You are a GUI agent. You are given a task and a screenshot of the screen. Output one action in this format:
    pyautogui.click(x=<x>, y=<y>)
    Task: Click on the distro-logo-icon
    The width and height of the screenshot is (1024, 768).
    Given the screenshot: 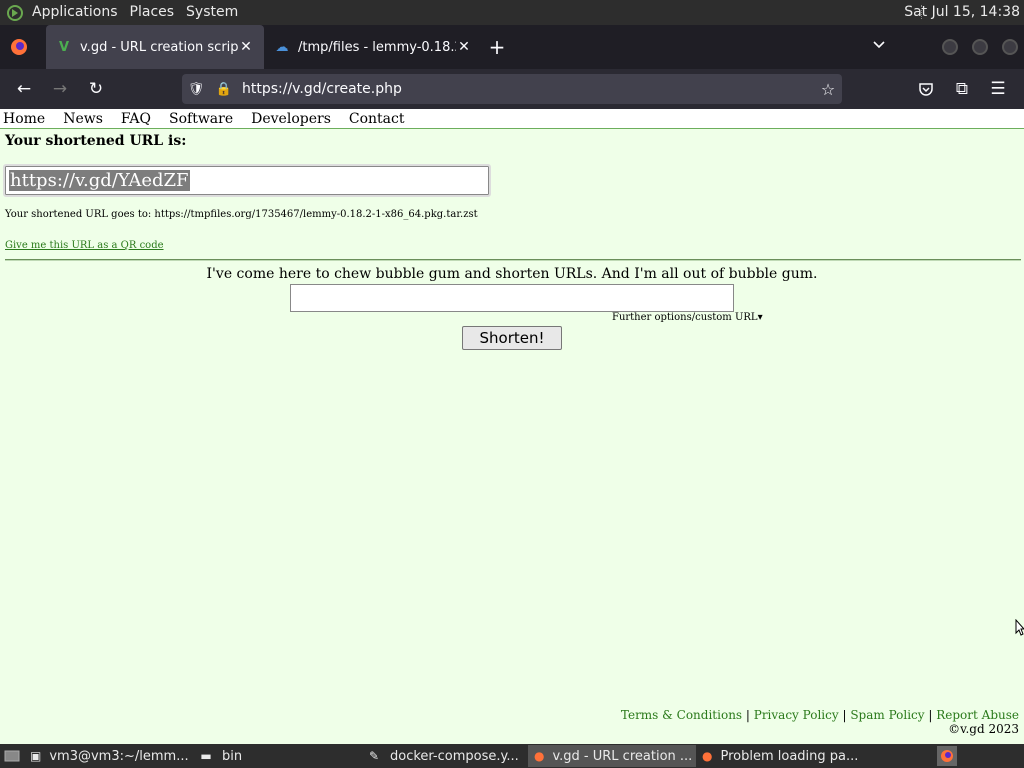 What is the action you would take?
    pyautogui.click(x=15, y=13)
    